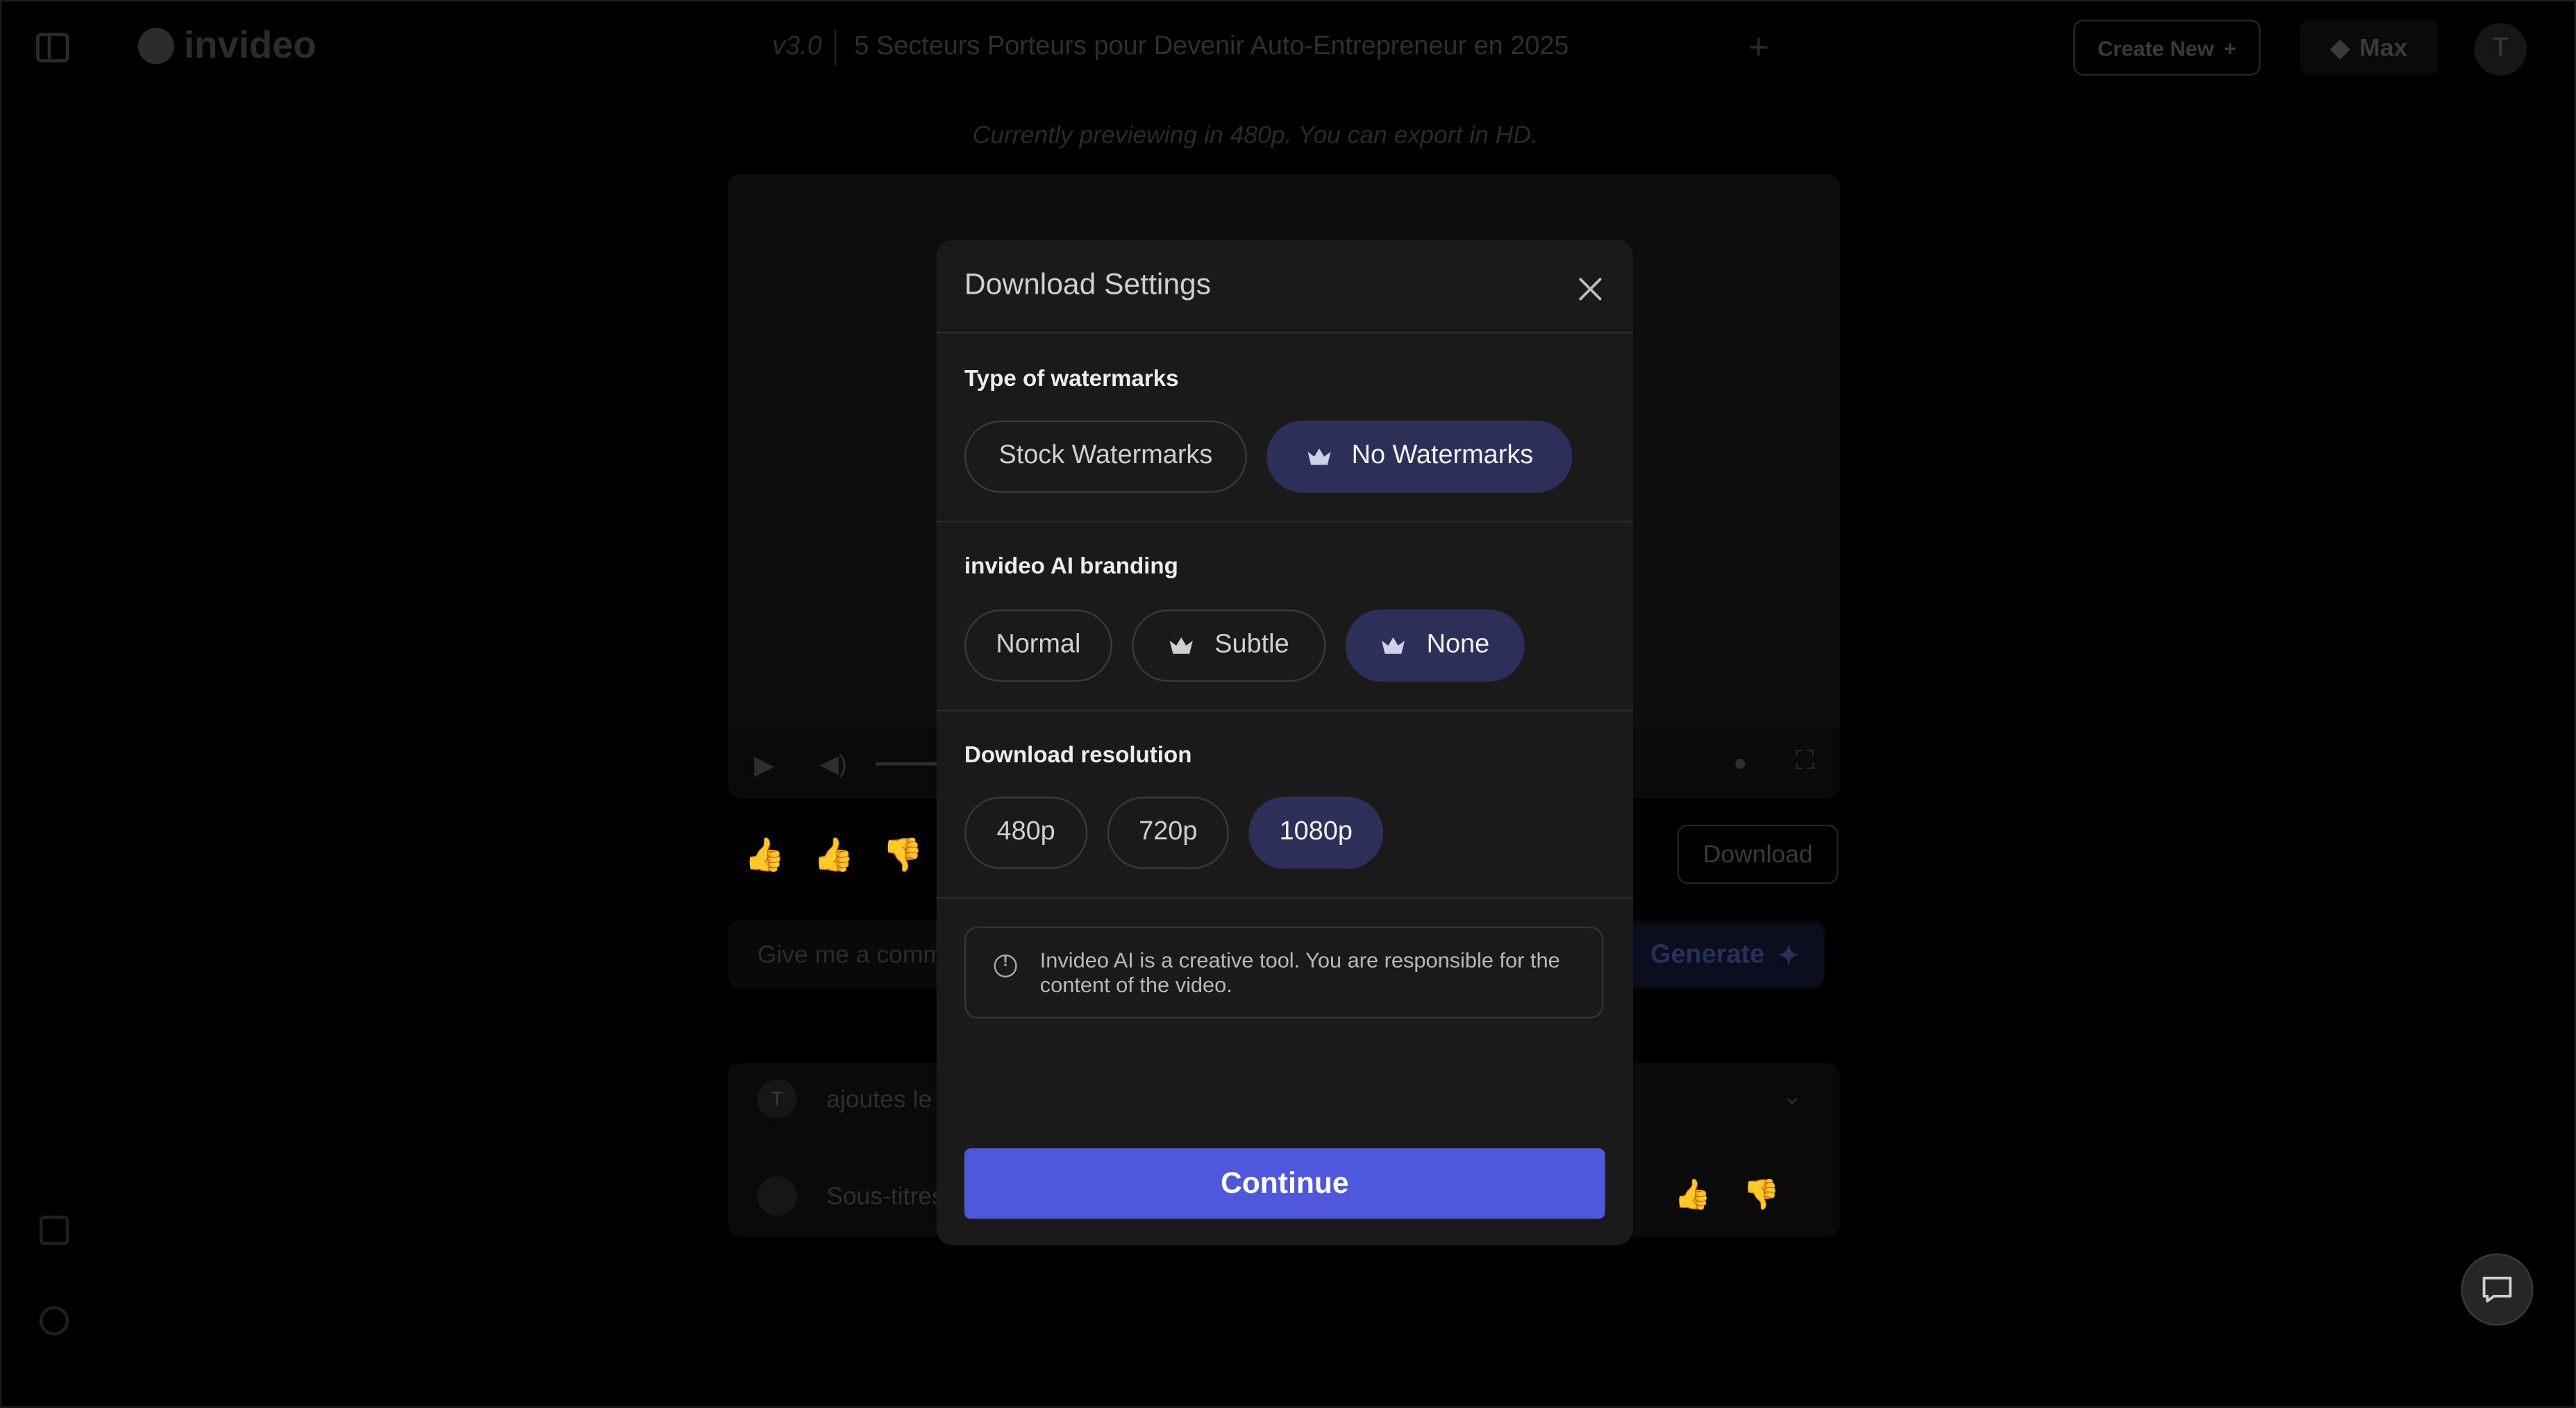 The image size is (2576, 1408). What do you see at coordinates (833, 764) in the screenshot?
I see `volume-icon: ◀)` at bounding box center [833, 764].